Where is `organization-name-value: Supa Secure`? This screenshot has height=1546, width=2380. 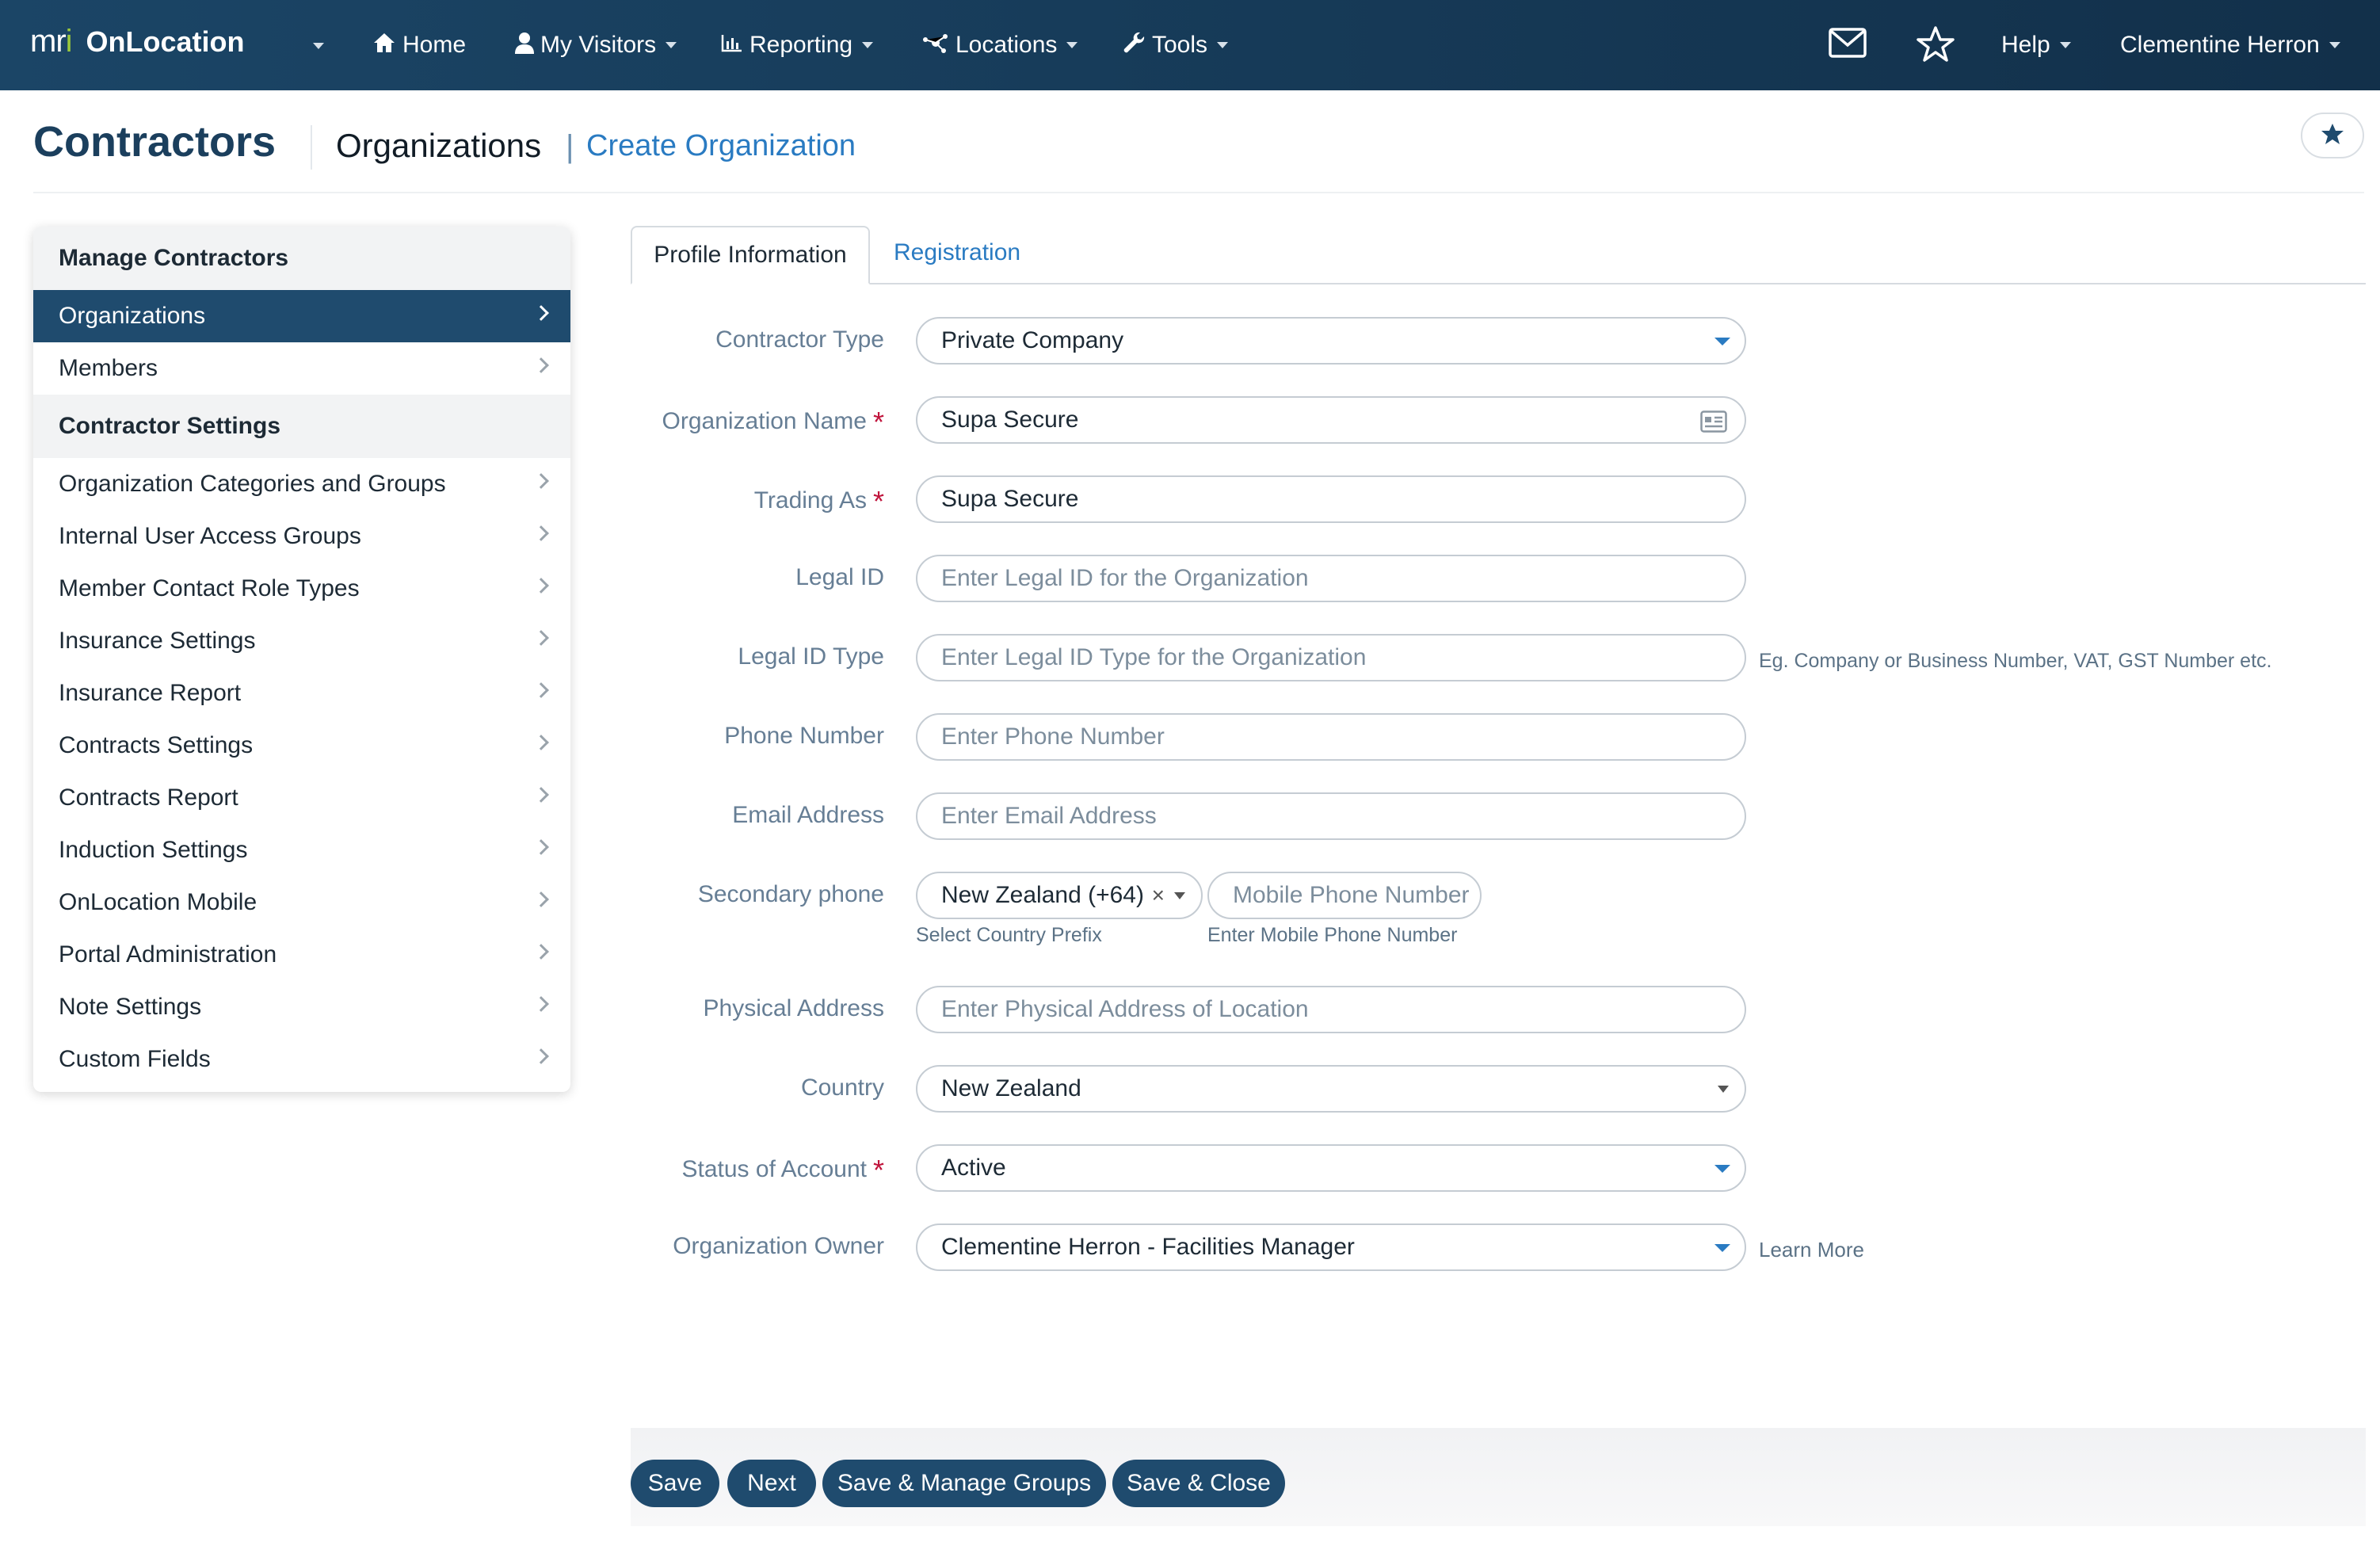
organization-name-value: Supa Secure is located at coordinates (1010, 420).